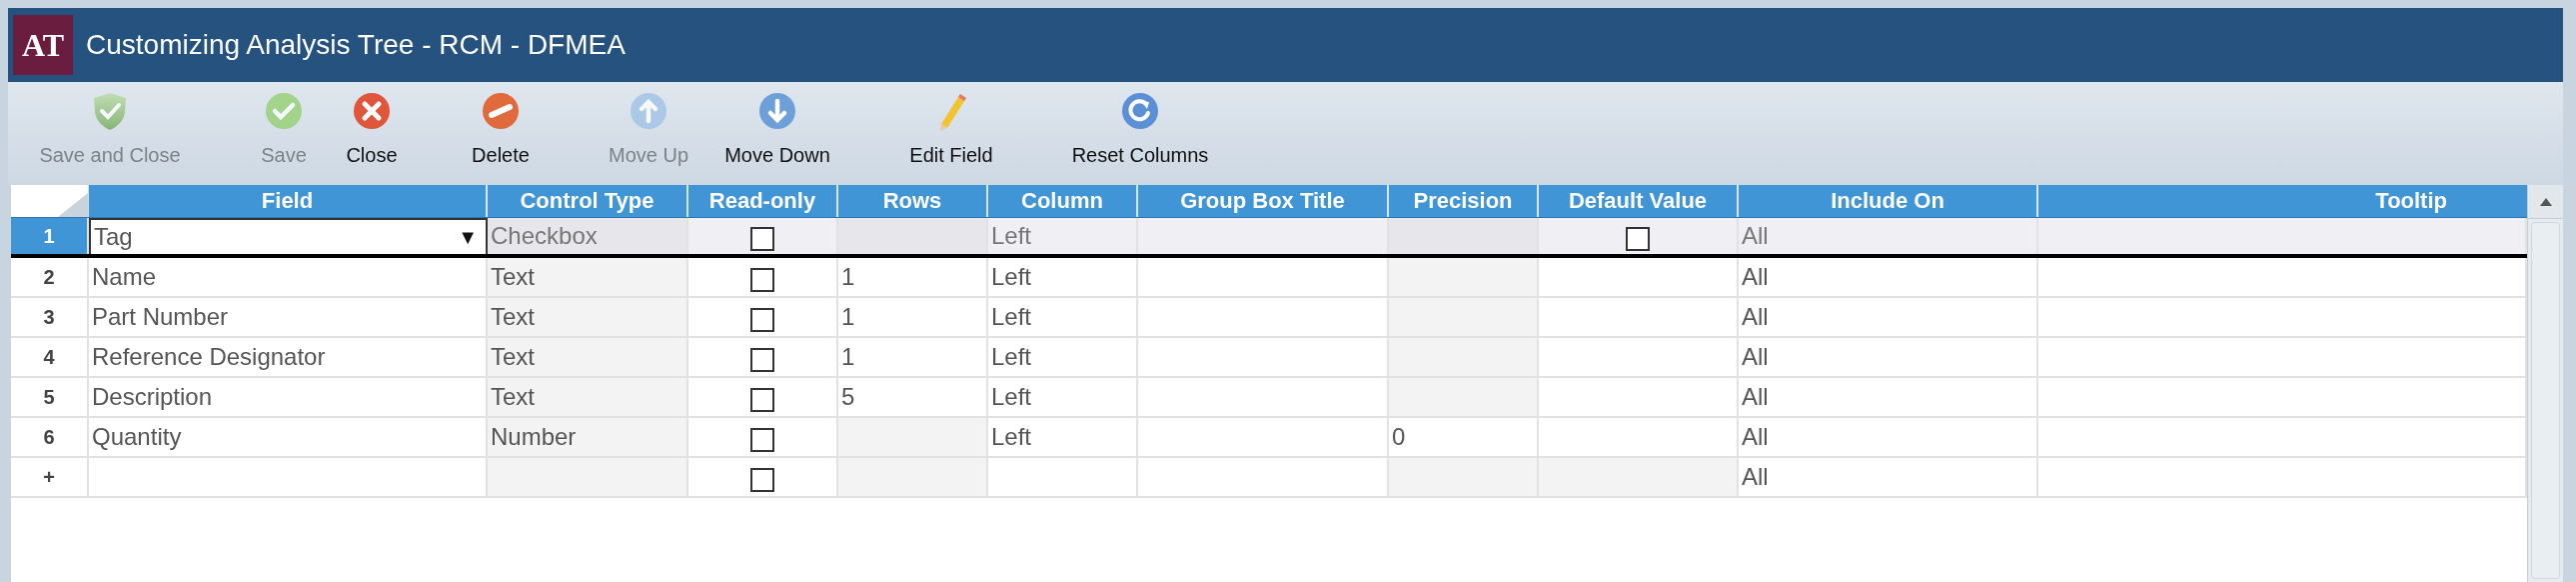 This screenshot has width=2576, height=582. I want to click on app-logo: AT, so click(43, 45).